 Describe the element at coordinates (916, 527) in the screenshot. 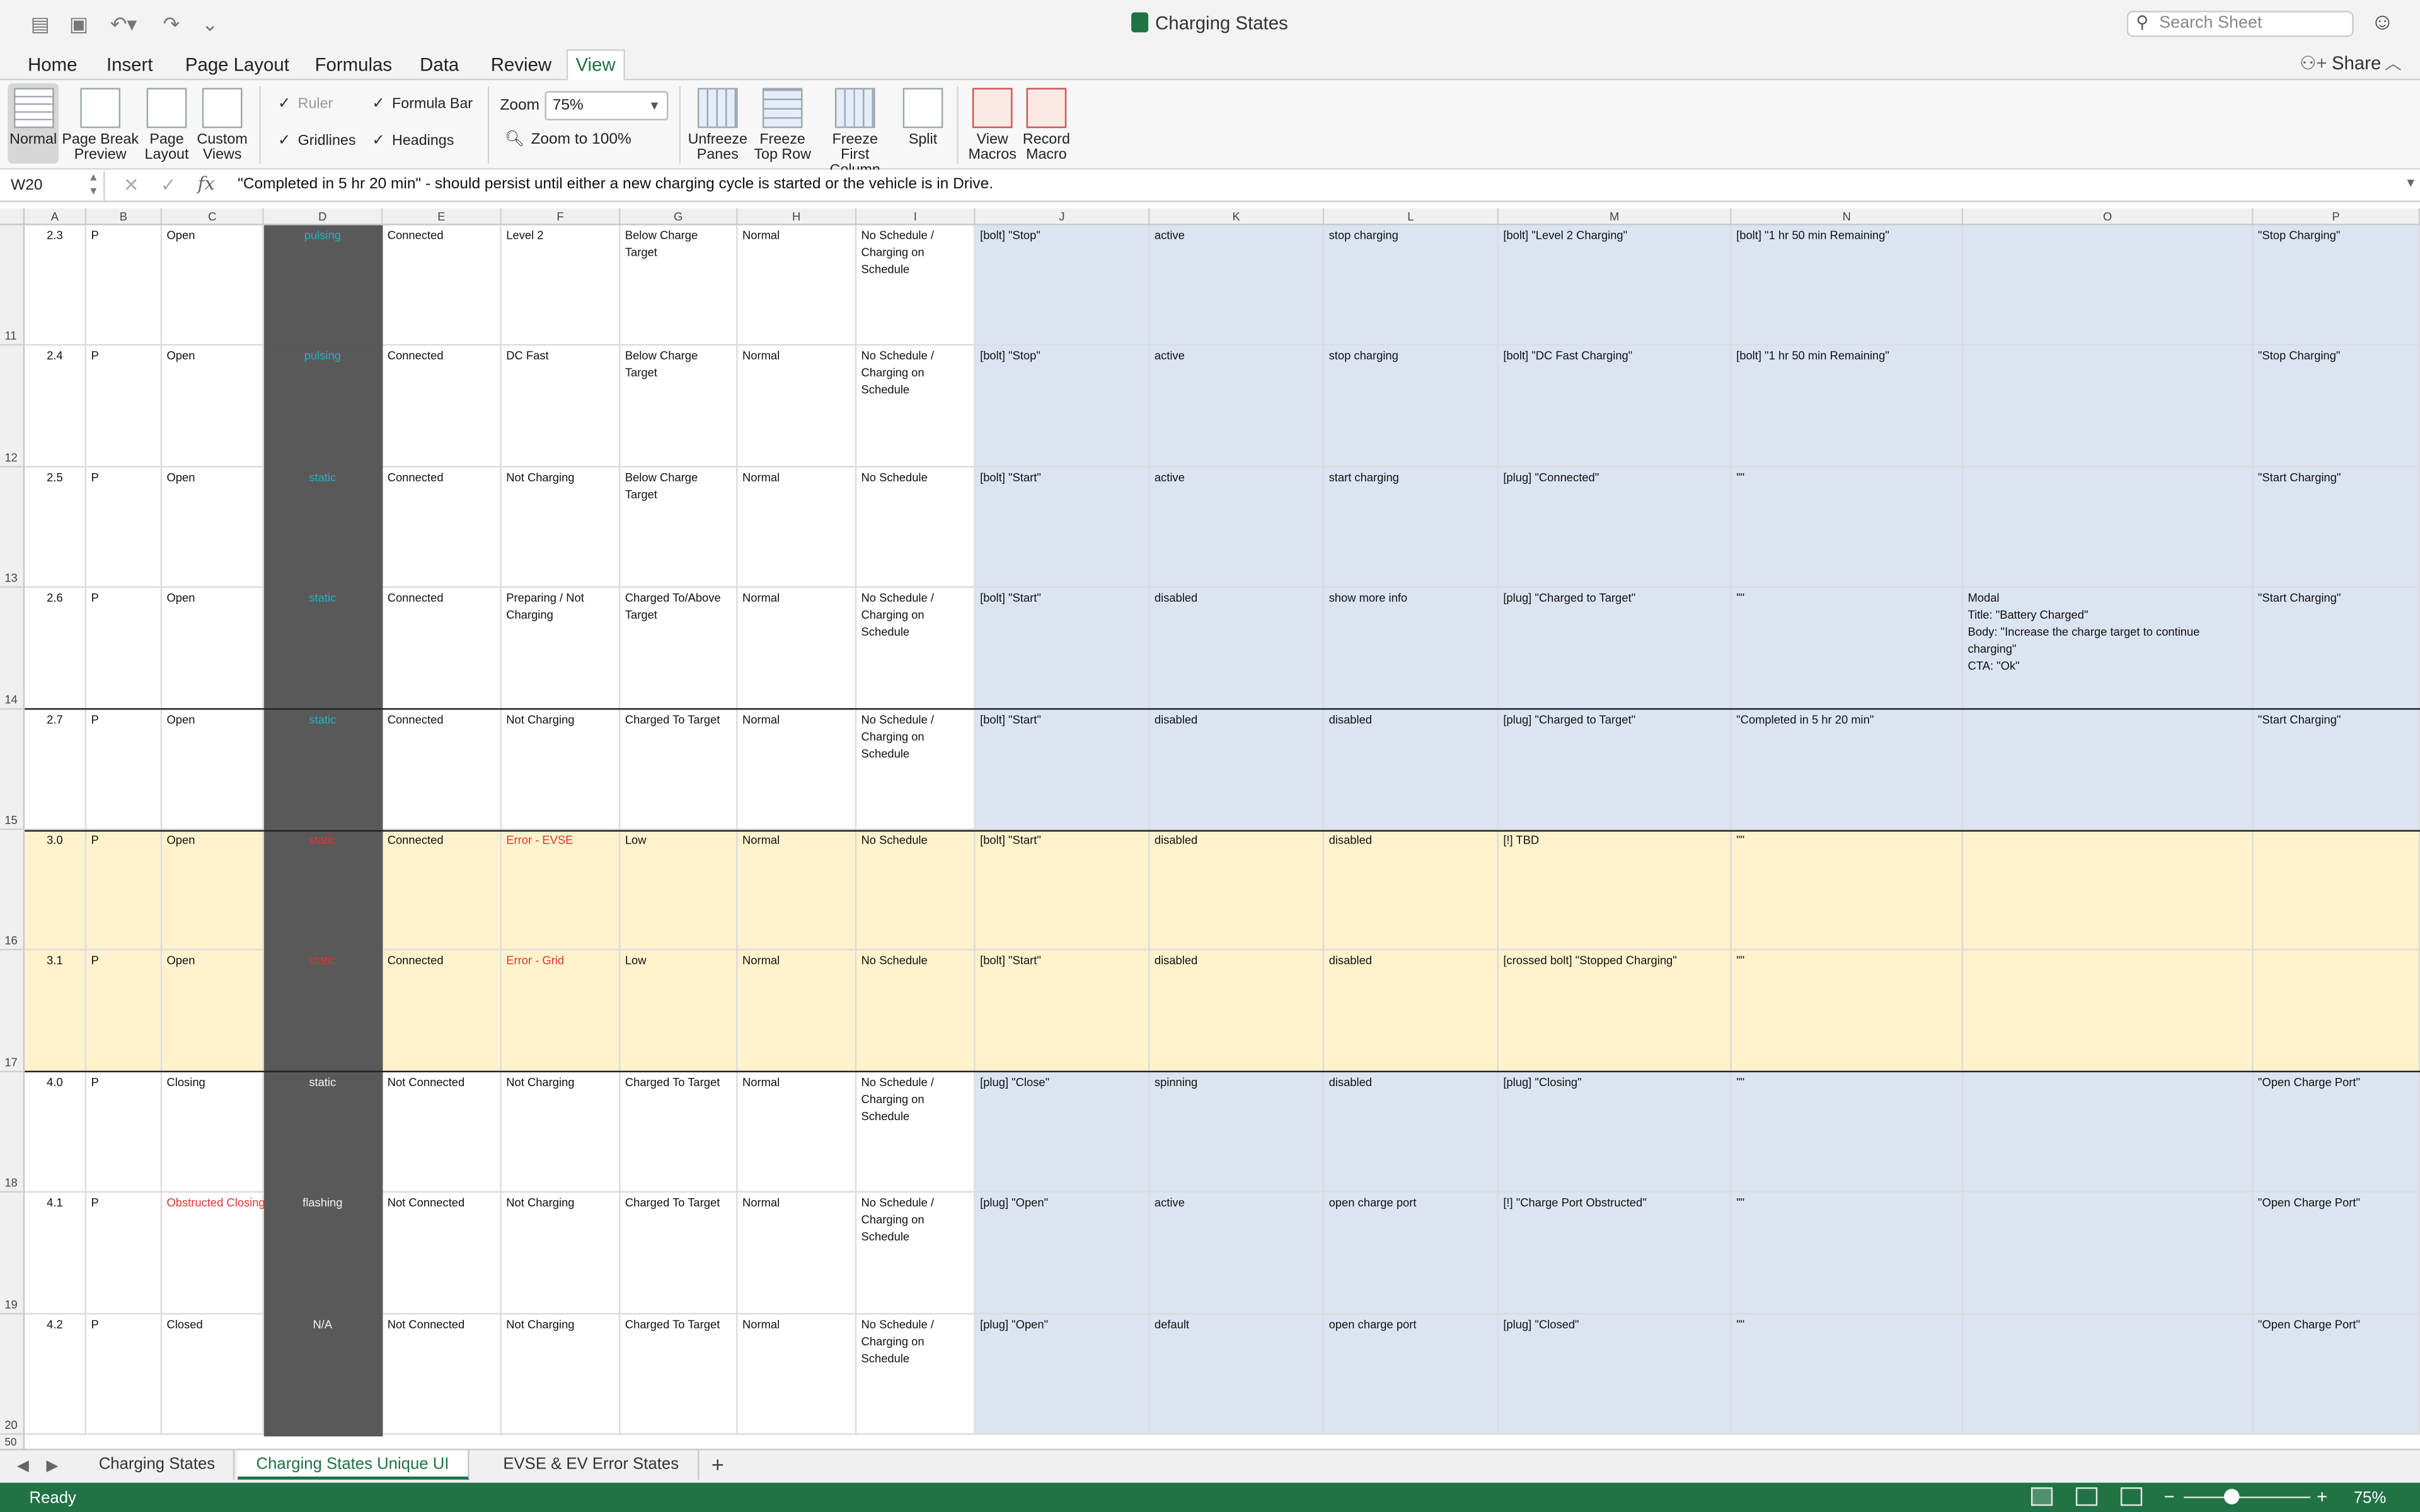

I see `cell-i13: No Schedule` at that location.